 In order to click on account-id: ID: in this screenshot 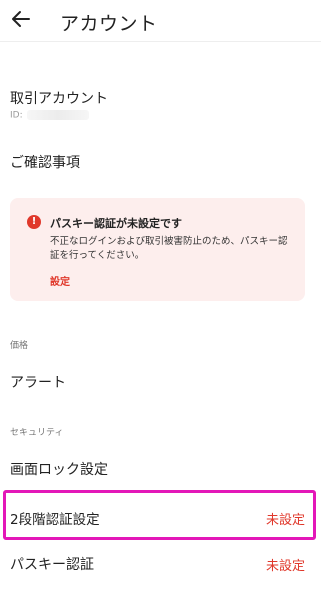, I will do `click(49, 115)`.